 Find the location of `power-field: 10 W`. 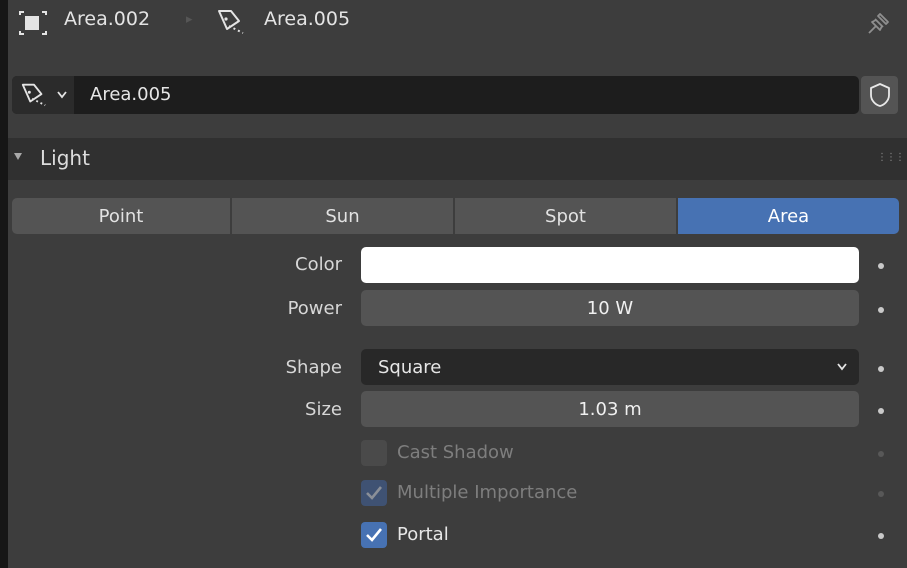

power-field: 10 W is located at coordinates (610, 308).